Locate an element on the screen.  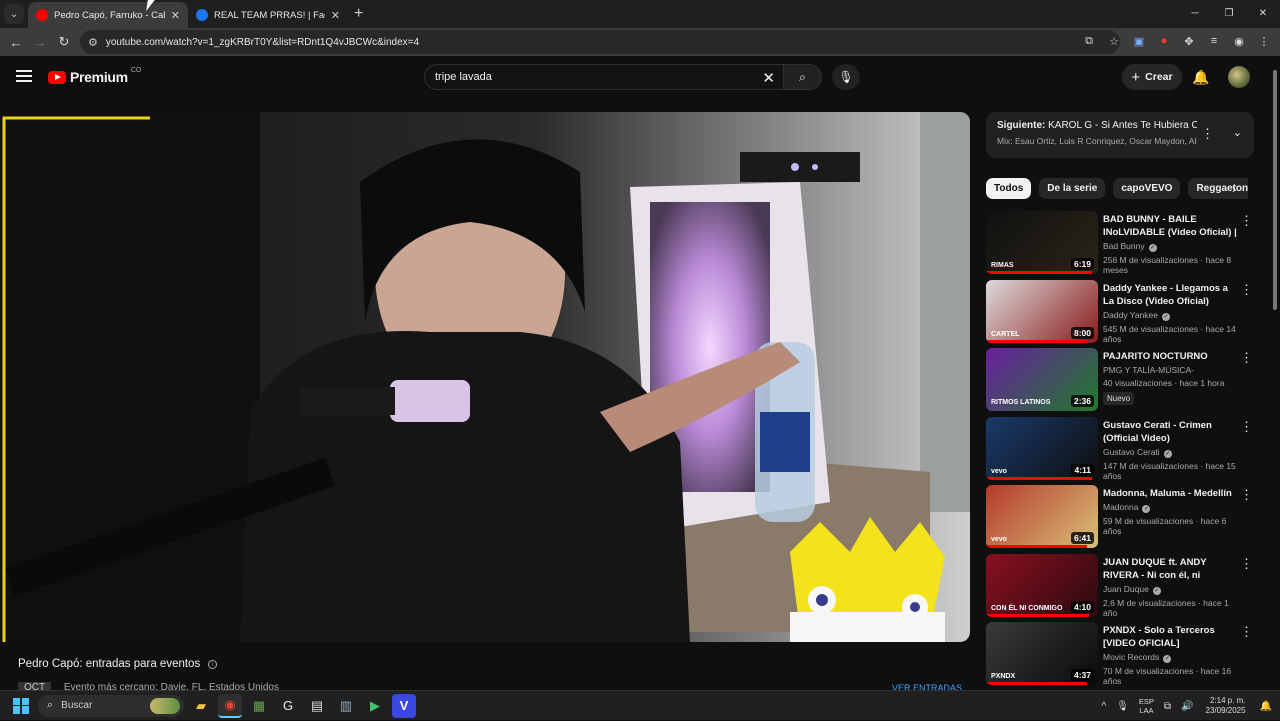
video-thumbnail: vevo 6:41 is located at coordinates (1042, 516).